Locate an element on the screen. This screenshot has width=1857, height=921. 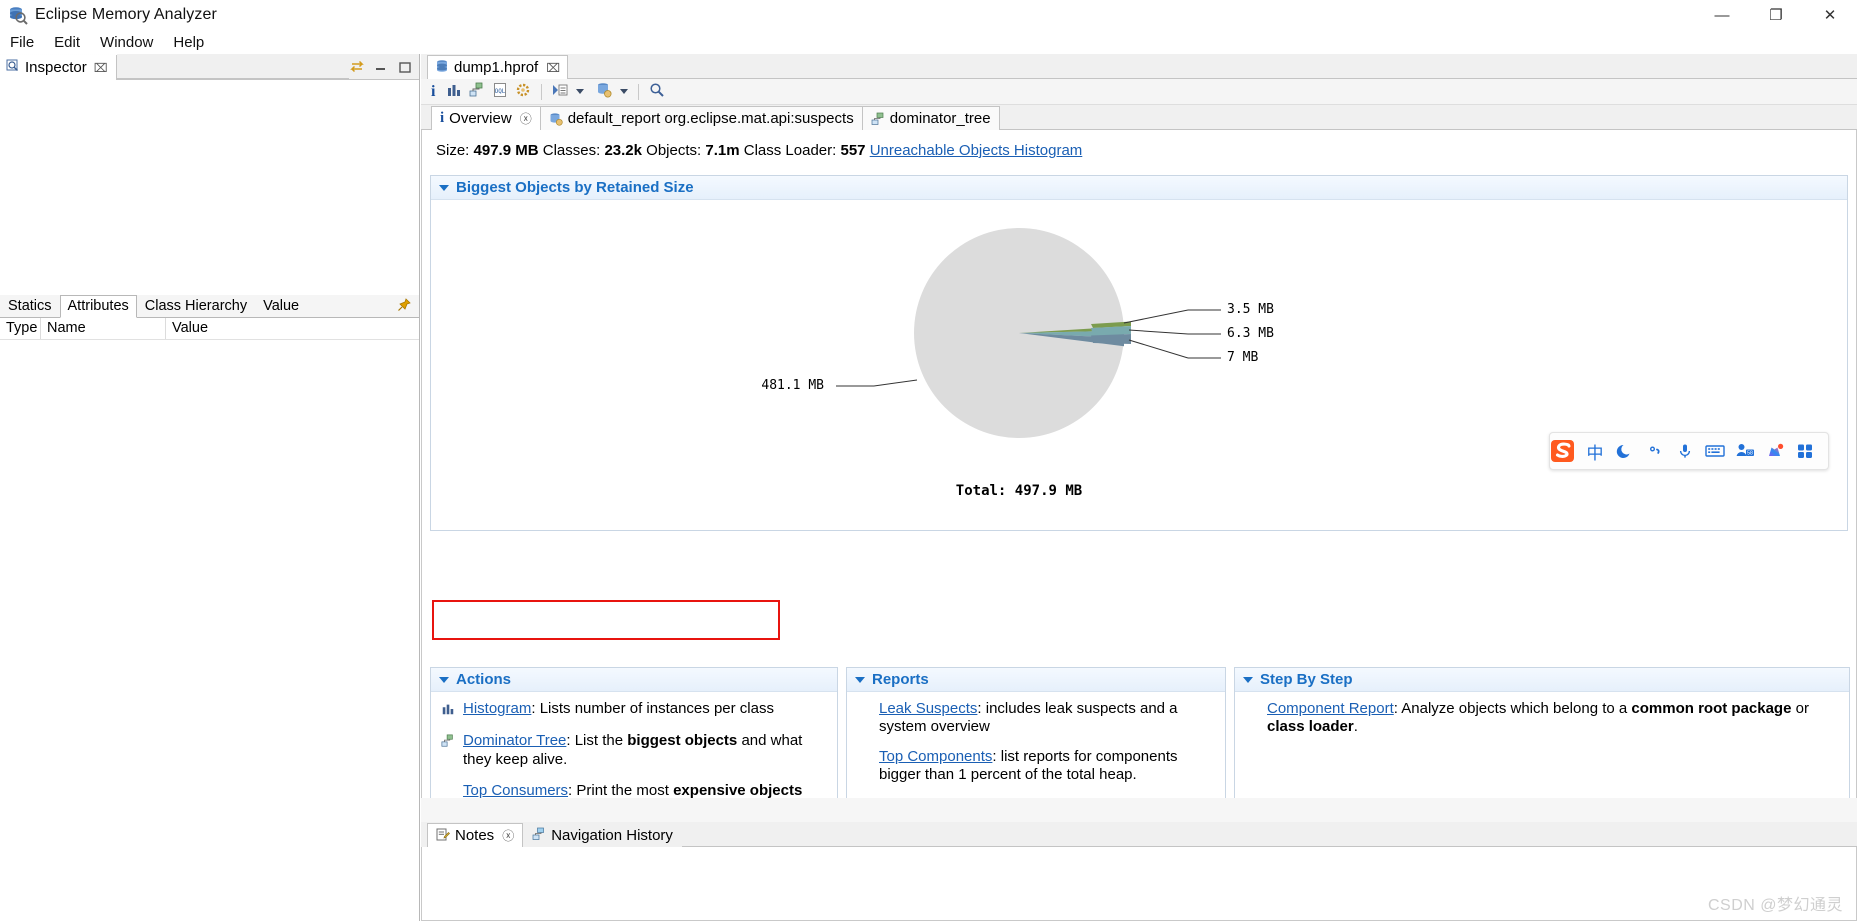
tree-icon is located at coordinates (878, 119).